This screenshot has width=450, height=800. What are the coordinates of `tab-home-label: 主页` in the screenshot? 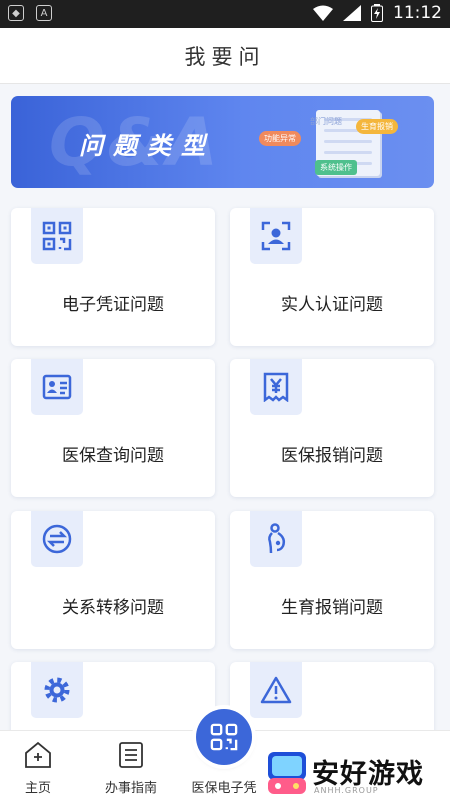 It's located at (37, 788).